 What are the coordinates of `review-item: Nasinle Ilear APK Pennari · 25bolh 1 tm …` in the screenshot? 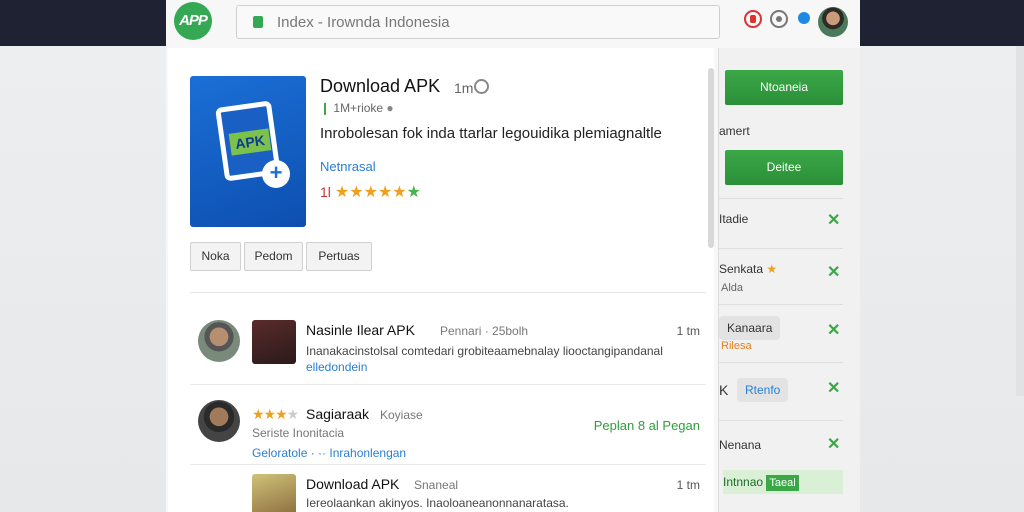 It's located at (448, 346).